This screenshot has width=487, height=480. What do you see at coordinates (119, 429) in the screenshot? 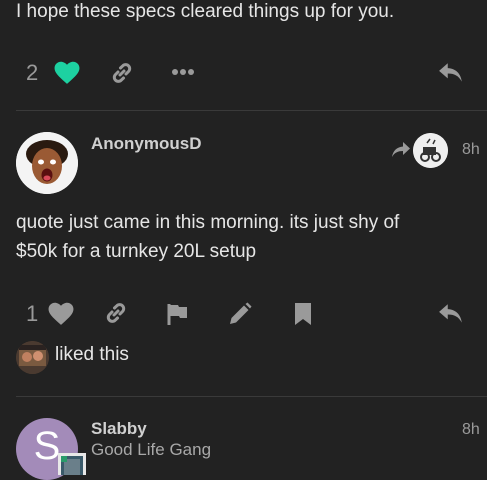
I see `username: Slabby` at bounding box center [119, 429].